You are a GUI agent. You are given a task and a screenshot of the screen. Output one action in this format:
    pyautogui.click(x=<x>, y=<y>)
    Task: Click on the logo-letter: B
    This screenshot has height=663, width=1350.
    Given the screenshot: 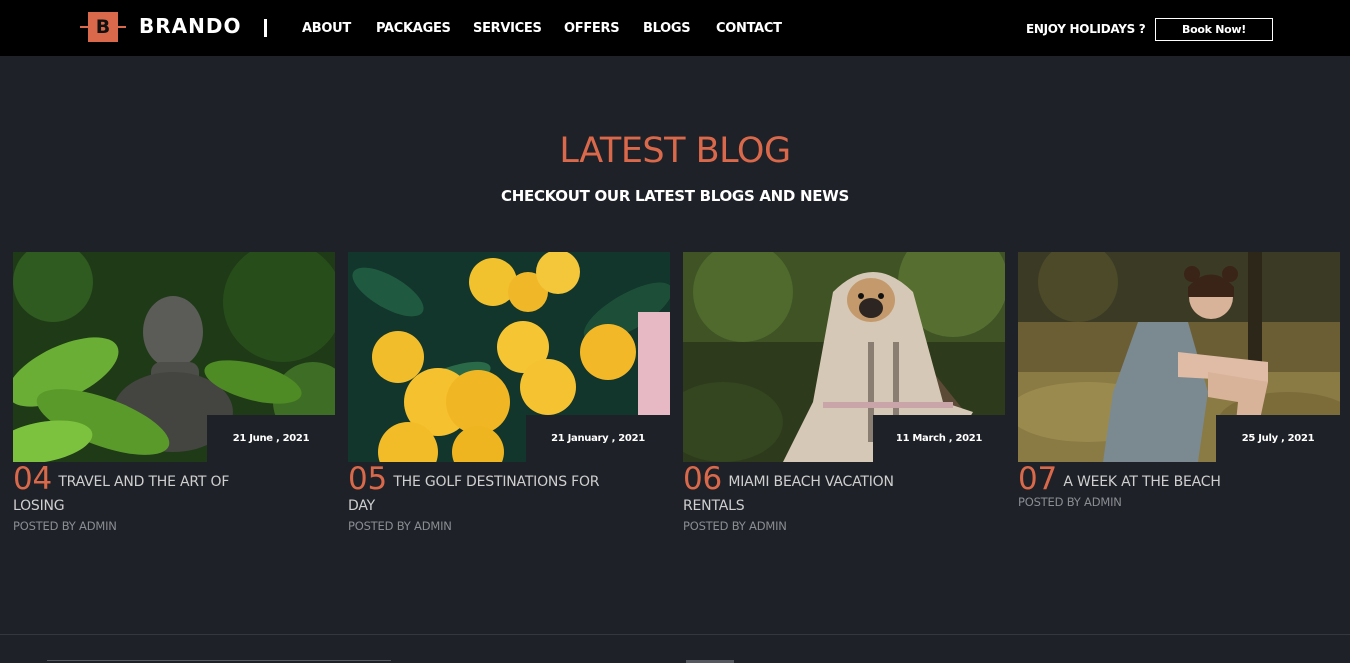 What is the action you would take?
    pyautogui.click(x=103, y=27)
    